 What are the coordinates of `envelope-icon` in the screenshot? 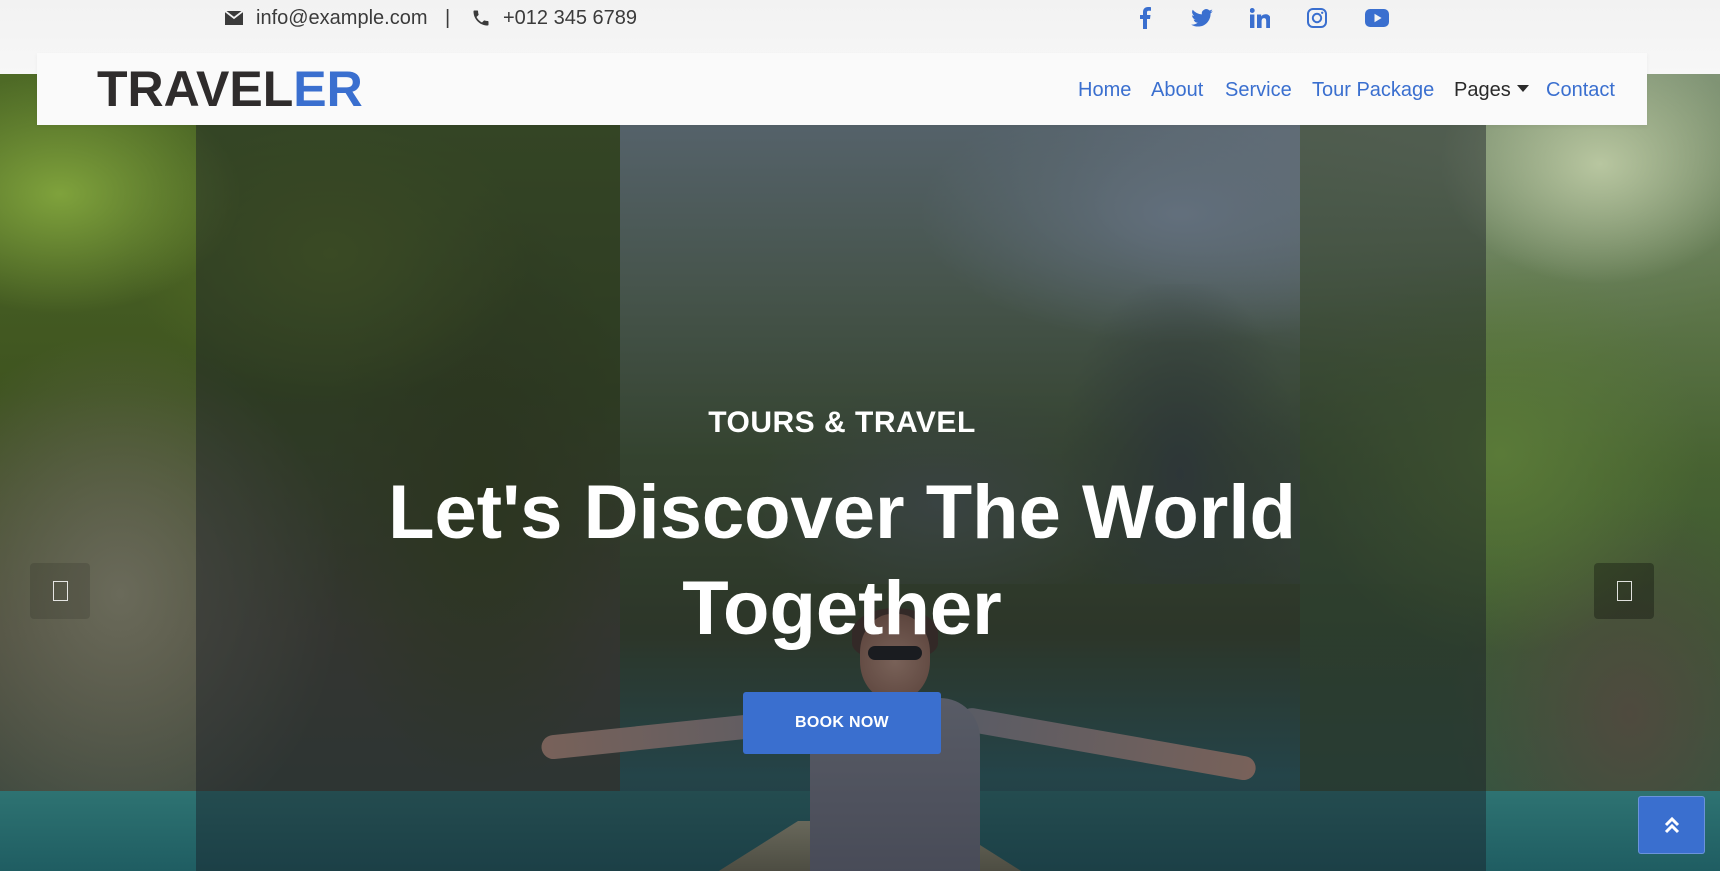 It's located at (234, 17).